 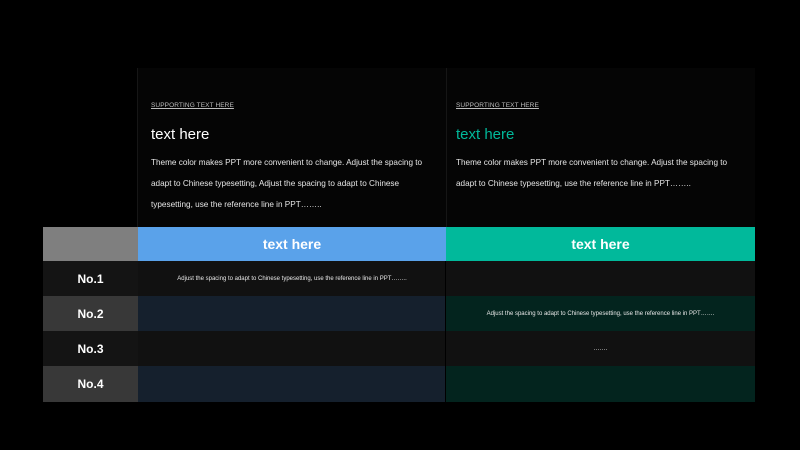 What do you see at coordinates (180, 134) in the screenshot?
I see `left-title: text here` at bounding box center [180, 134].